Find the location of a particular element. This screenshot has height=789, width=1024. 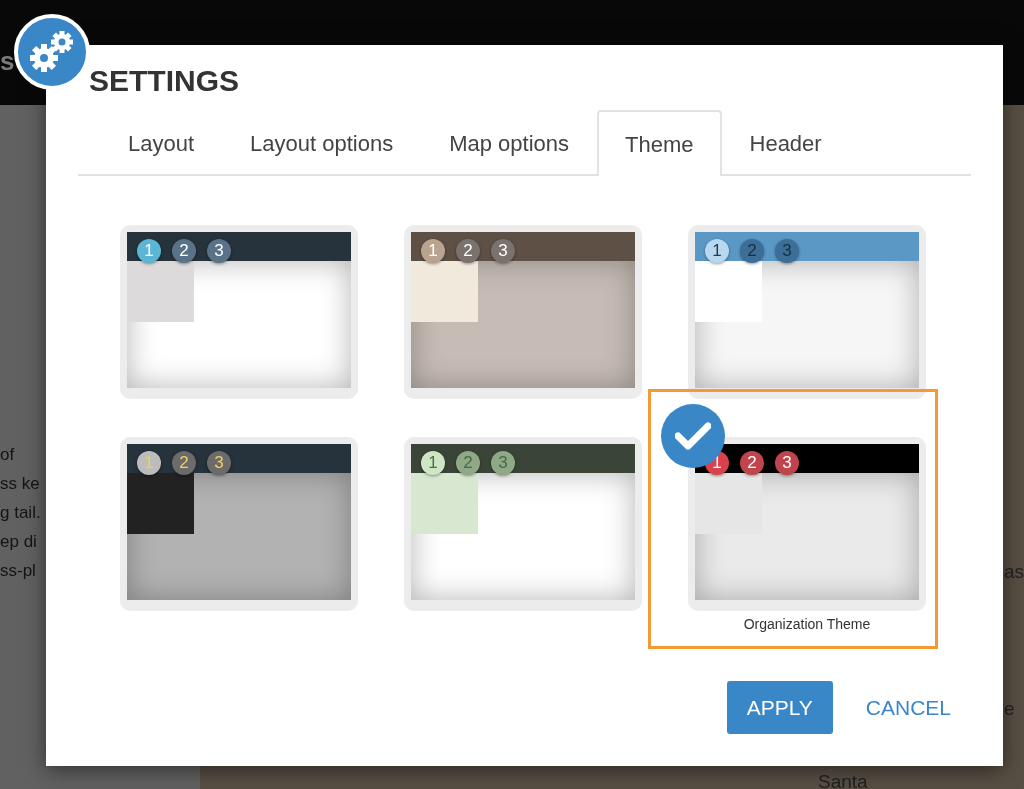

tab: Map options is located at coordinates (509, 143).